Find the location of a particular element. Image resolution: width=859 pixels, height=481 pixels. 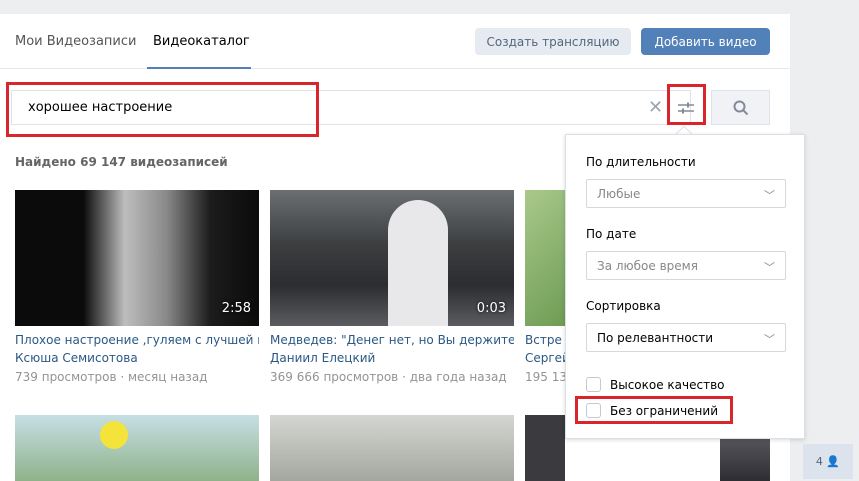

video-meta: 739 просмотров · месяц назад is located at coordinates (111, 377).